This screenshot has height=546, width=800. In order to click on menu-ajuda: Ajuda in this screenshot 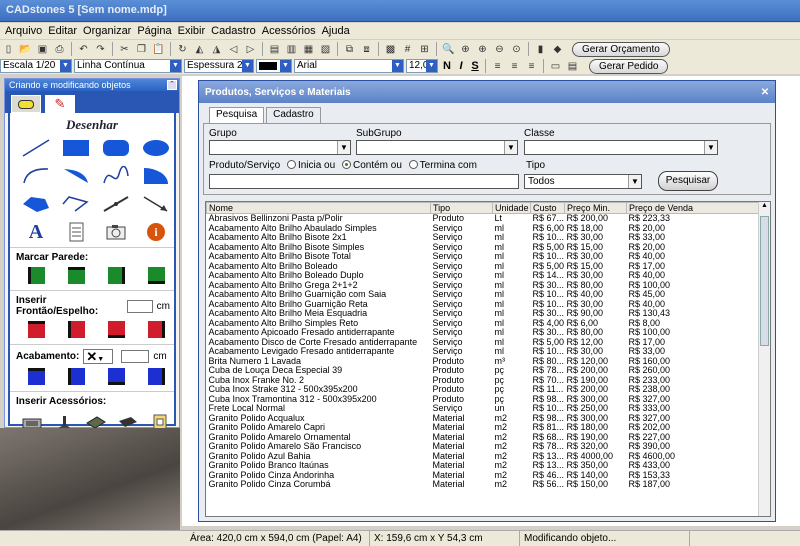, I will do `click(336, 31)`.